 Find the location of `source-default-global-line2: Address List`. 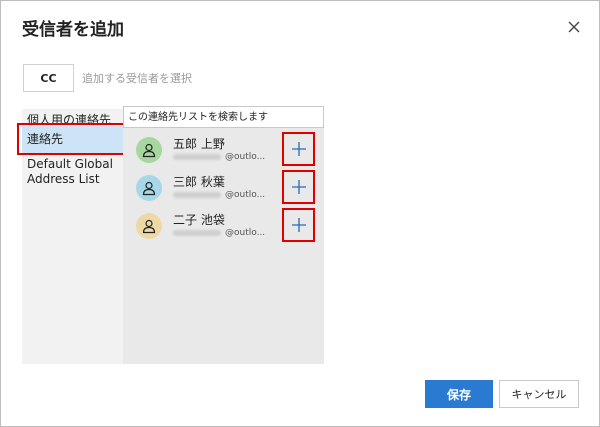

source-default-global-line2: Address List is located at coordinates (63, 179).